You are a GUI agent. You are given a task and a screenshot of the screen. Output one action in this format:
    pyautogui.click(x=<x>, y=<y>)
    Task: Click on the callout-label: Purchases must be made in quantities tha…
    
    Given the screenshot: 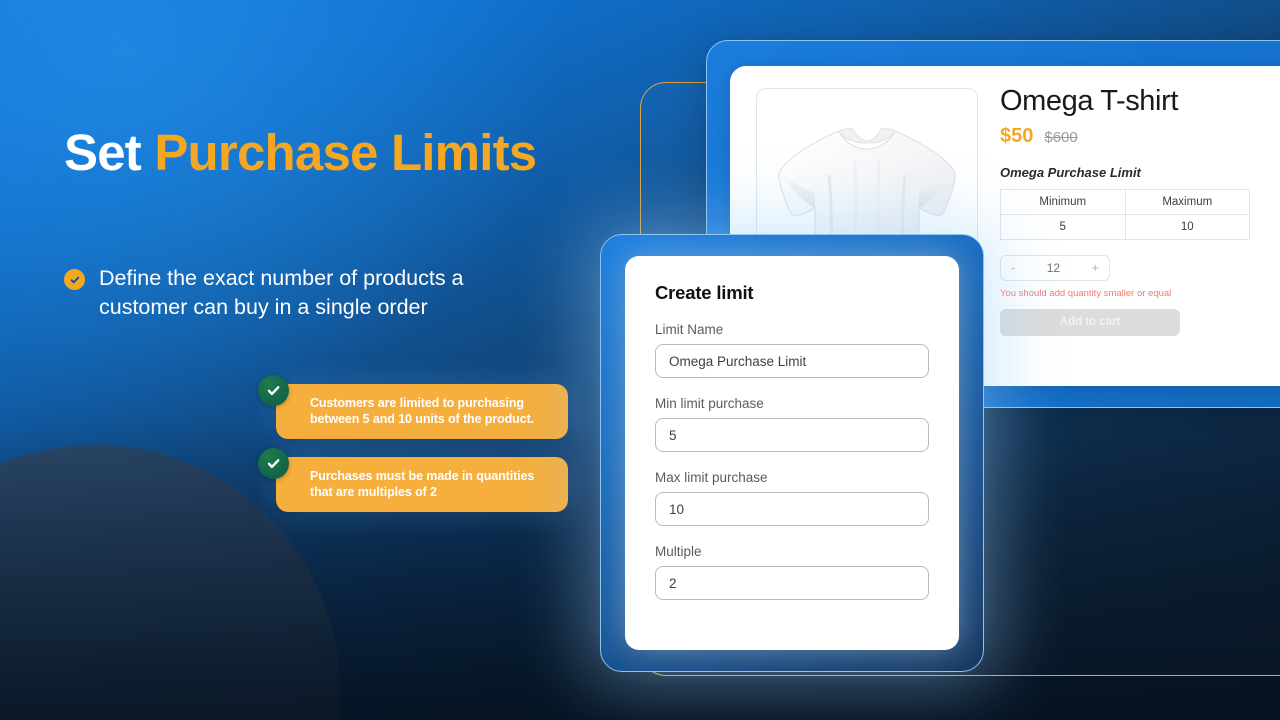 What is the action you would take?
    pyautogui.click(x=422, y=484)
    